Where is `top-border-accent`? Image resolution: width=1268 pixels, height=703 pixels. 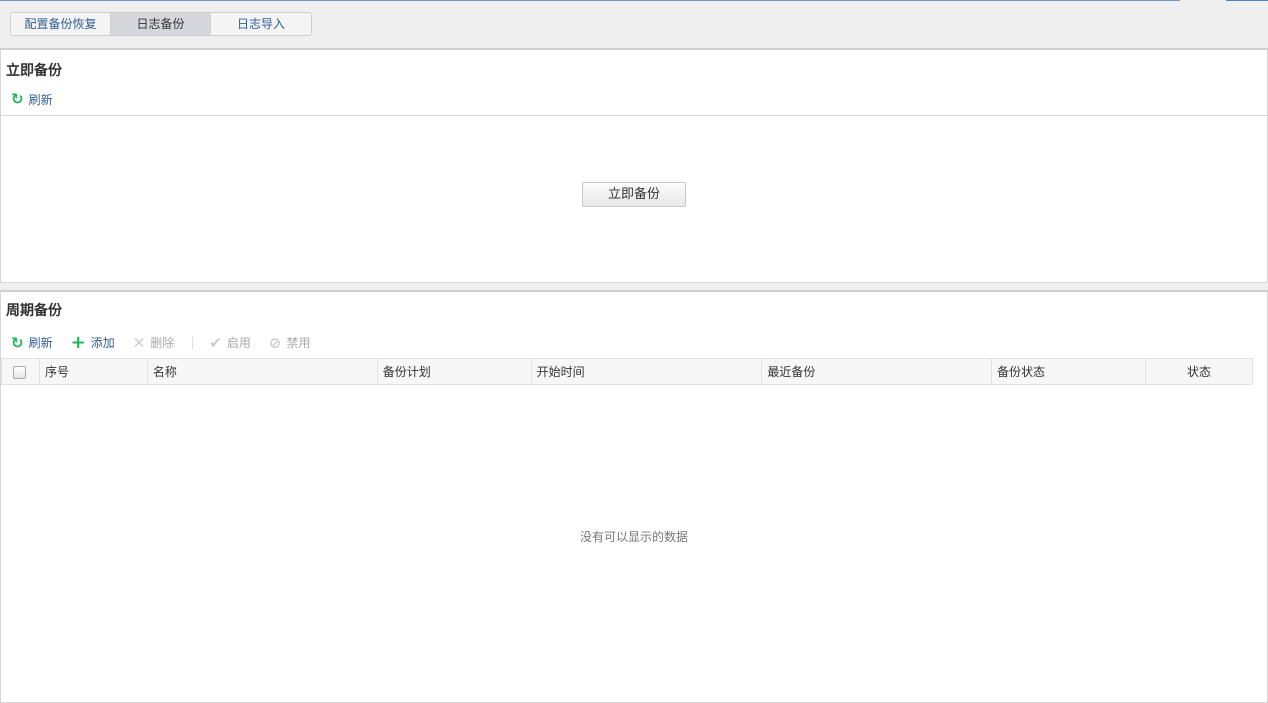
top-border-accent is located at coordinates (1247, 0).